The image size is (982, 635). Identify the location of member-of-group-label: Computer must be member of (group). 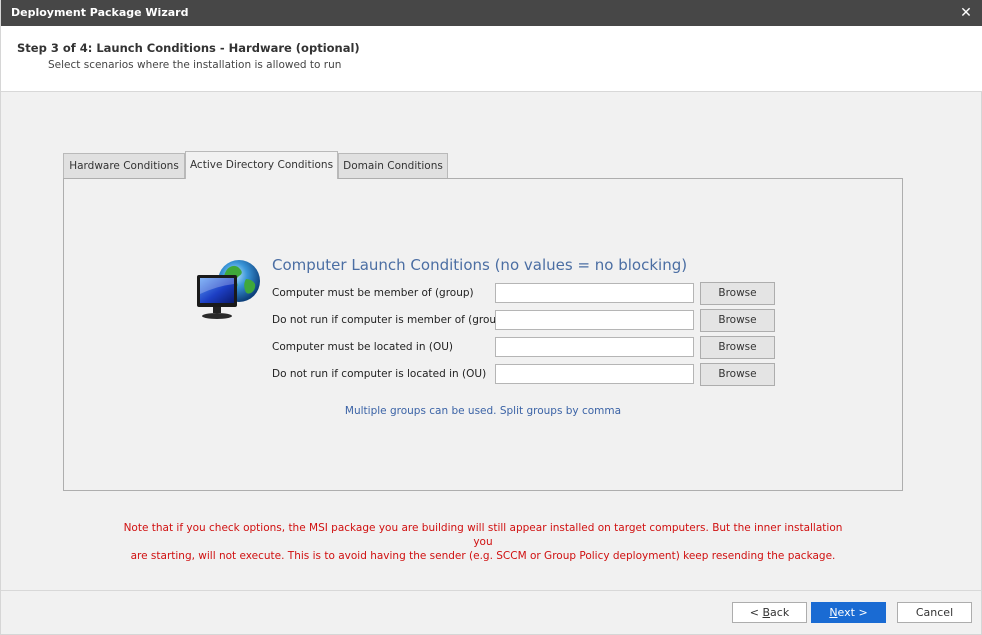
(373, 293).